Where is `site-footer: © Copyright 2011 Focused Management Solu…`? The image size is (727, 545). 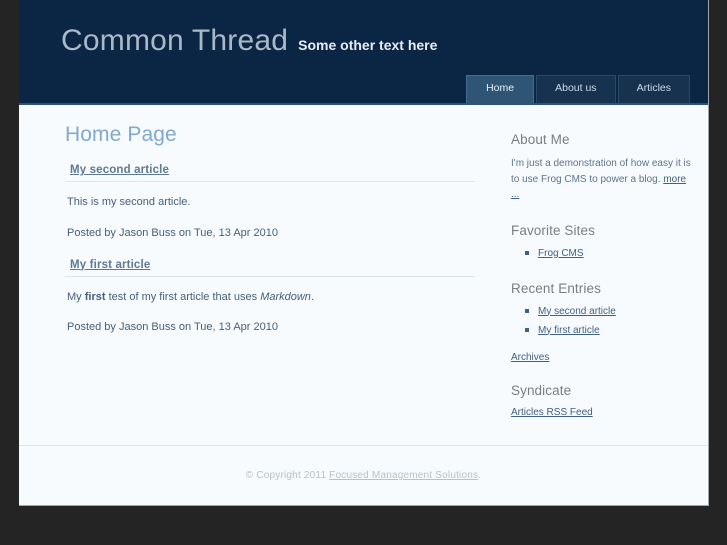
site-footer: © Copyright 2011 Focused Management Solu… is located at coordinates (363, 475).